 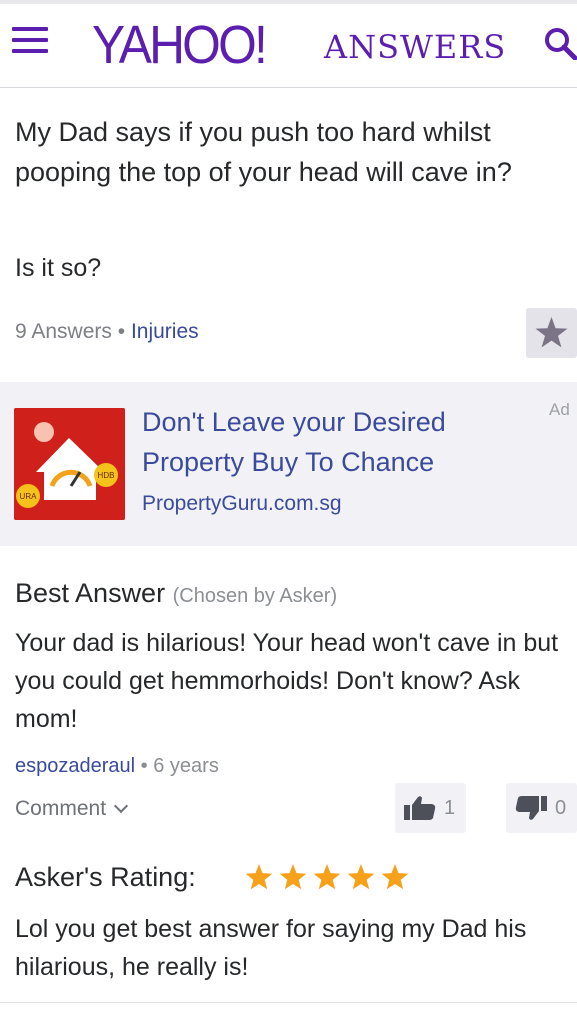 What do you see at coordinates (186, 766) in the screenshot?
I see `answer-age: 6 years` at bounding box center [186, 766].